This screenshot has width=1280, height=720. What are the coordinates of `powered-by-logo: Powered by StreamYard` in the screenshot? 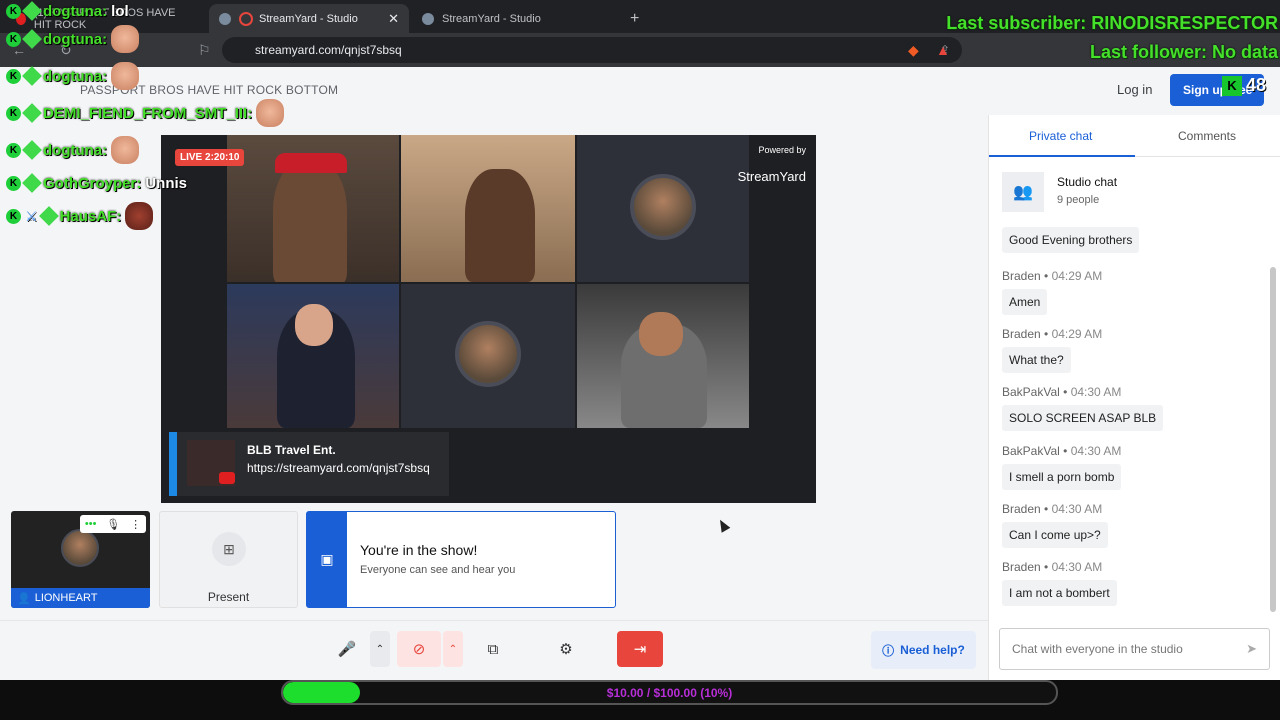 It's located at (772, 164).